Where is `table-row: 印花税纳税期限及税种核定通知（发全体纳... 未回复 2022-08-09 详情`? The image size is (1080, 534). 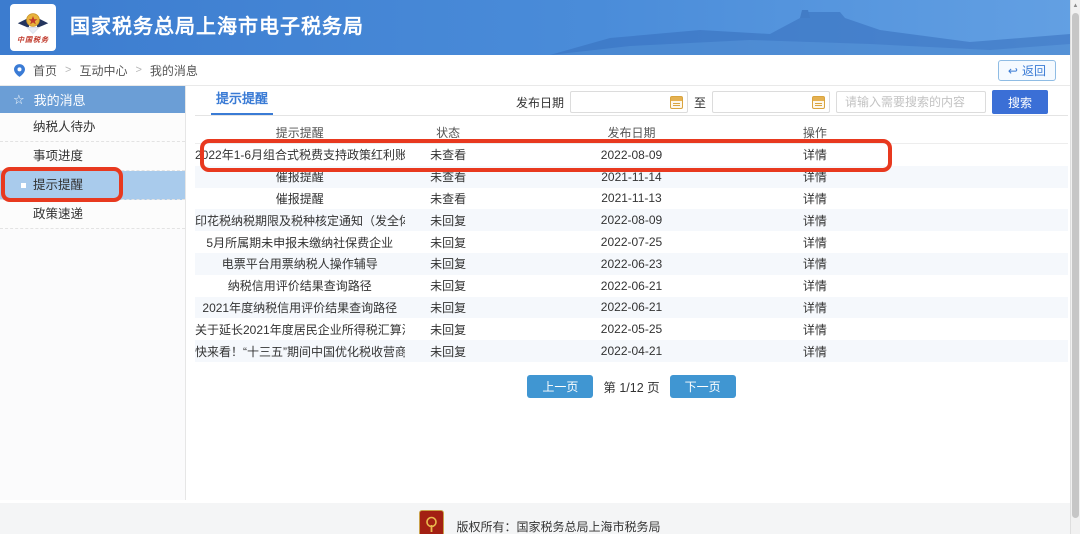 table-row: 印花税纳税期限及税种核定通知（发全体纳... 未回复 2022-08-09 详情 is located at coordinates (631, 220).